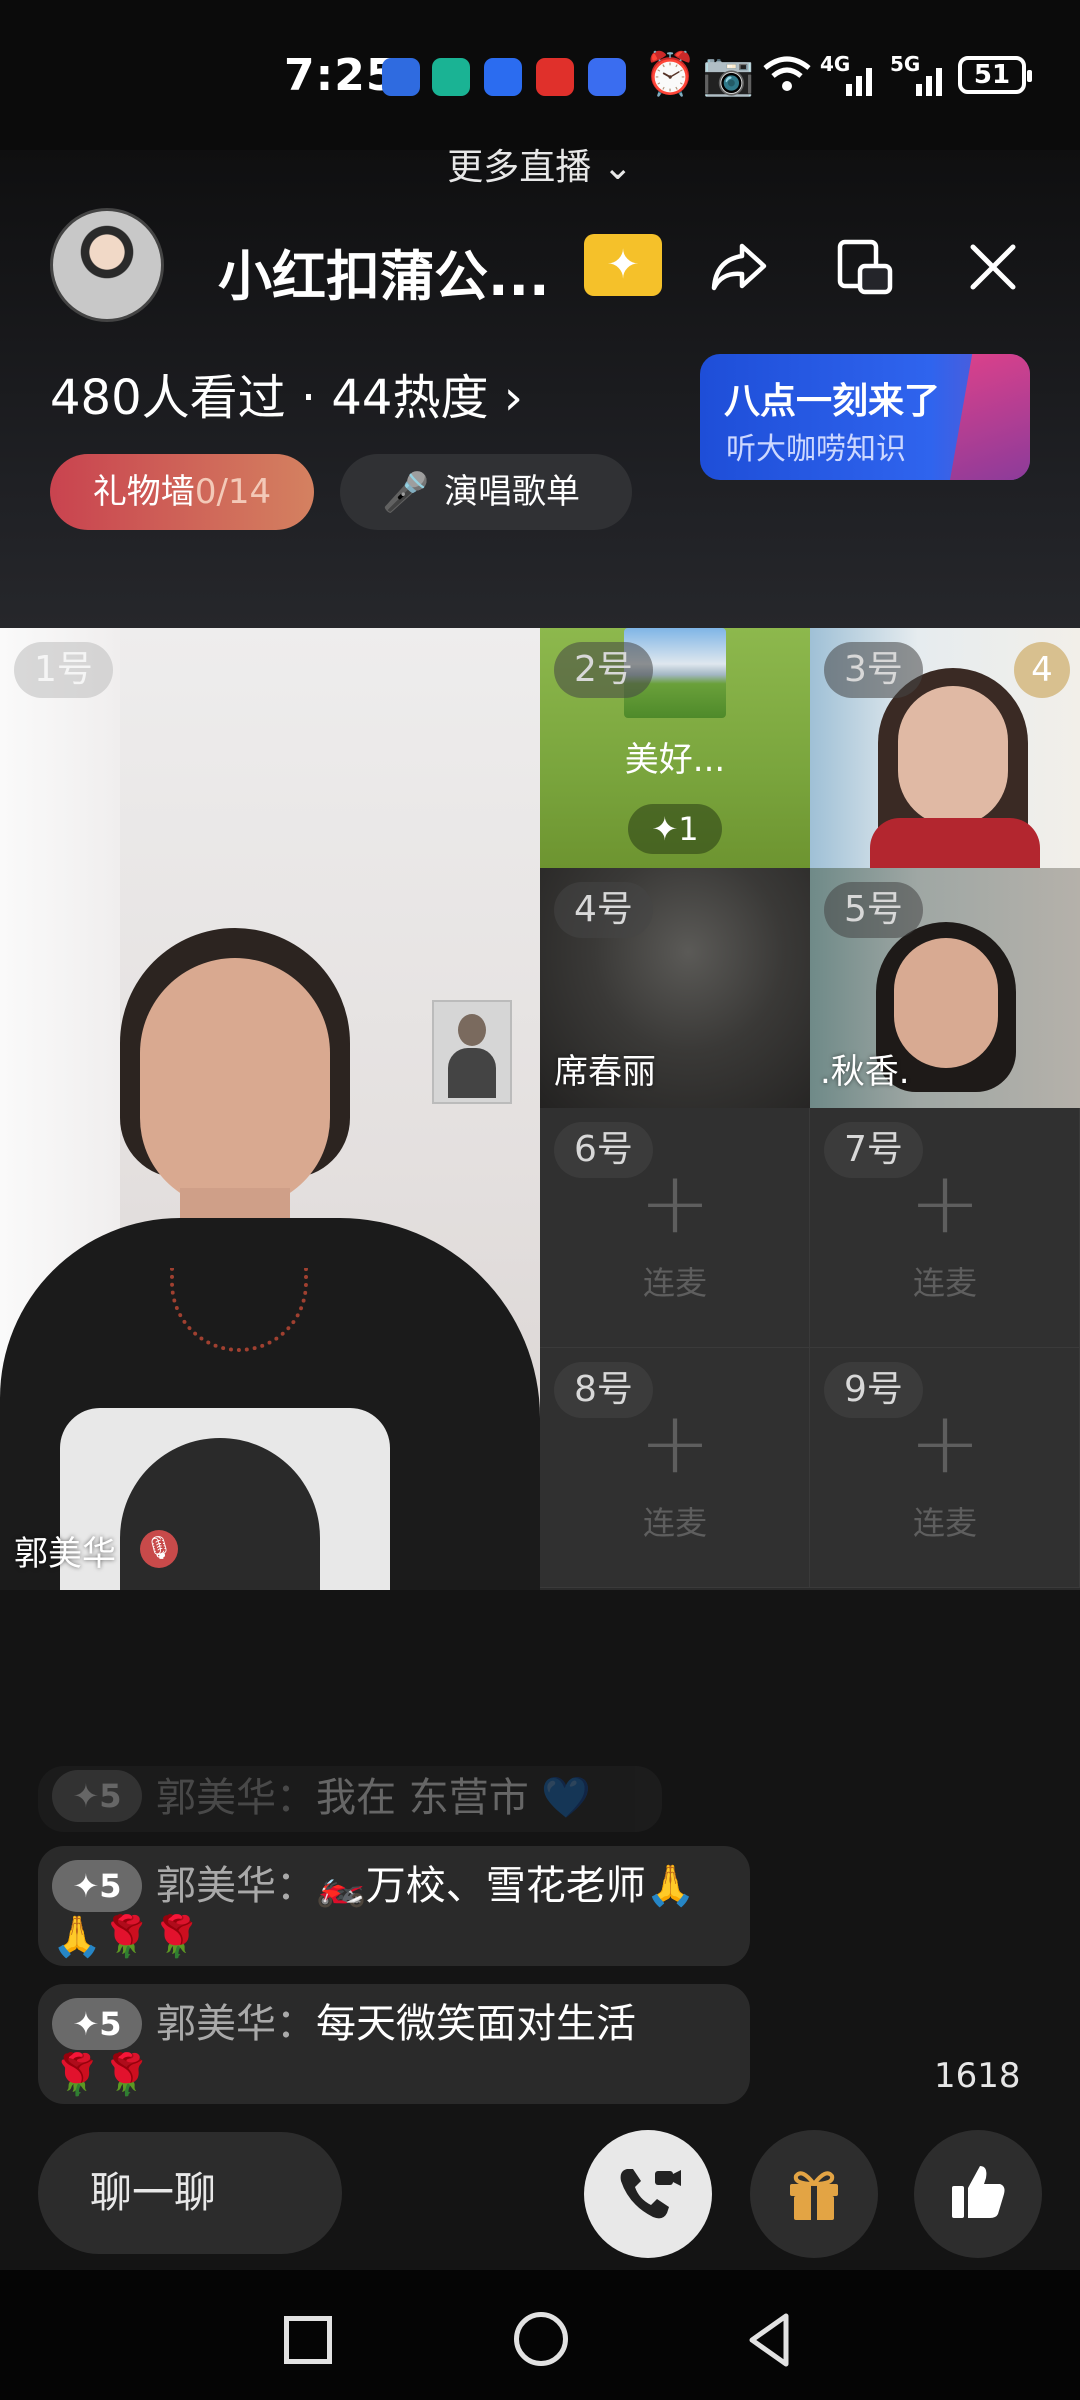  Describe the element at coordinates (1042, 670) in the screenshot. I see `seat-3-count-badge: 4` at that location.